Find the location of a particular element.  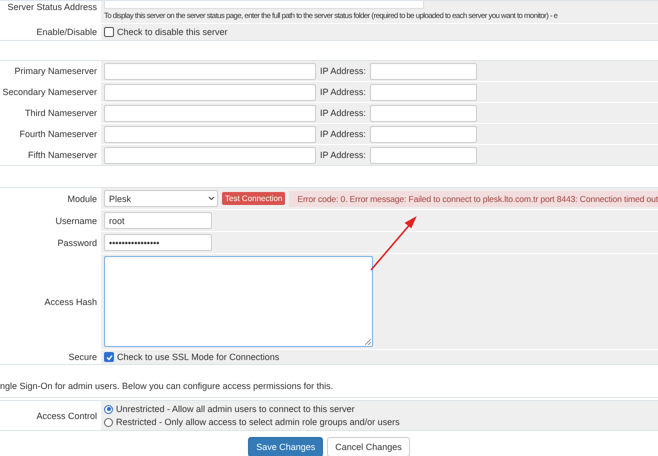

username-input: root is located at coordinates (158, 220).